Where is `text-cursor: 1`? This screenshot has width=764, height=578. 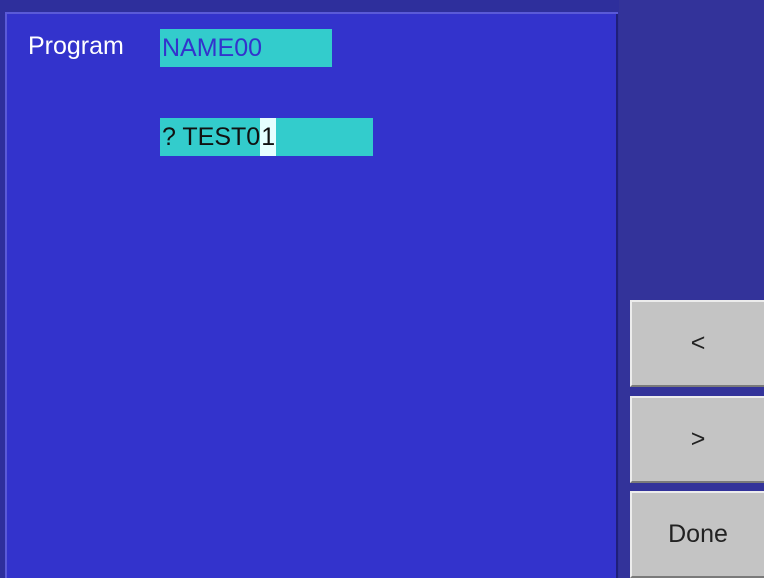
text-cursor: 1 is located at coordinates (268, 137).